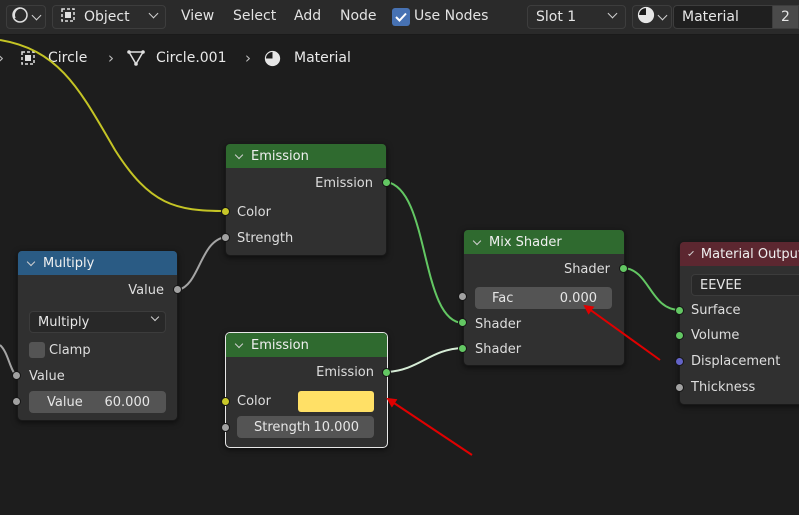 The height and width of the screenshot is (515, 799). What do you see at coordinates (523, 380) in the screenshot?
I see `annotation-layer` at bounding box center [523, 380].